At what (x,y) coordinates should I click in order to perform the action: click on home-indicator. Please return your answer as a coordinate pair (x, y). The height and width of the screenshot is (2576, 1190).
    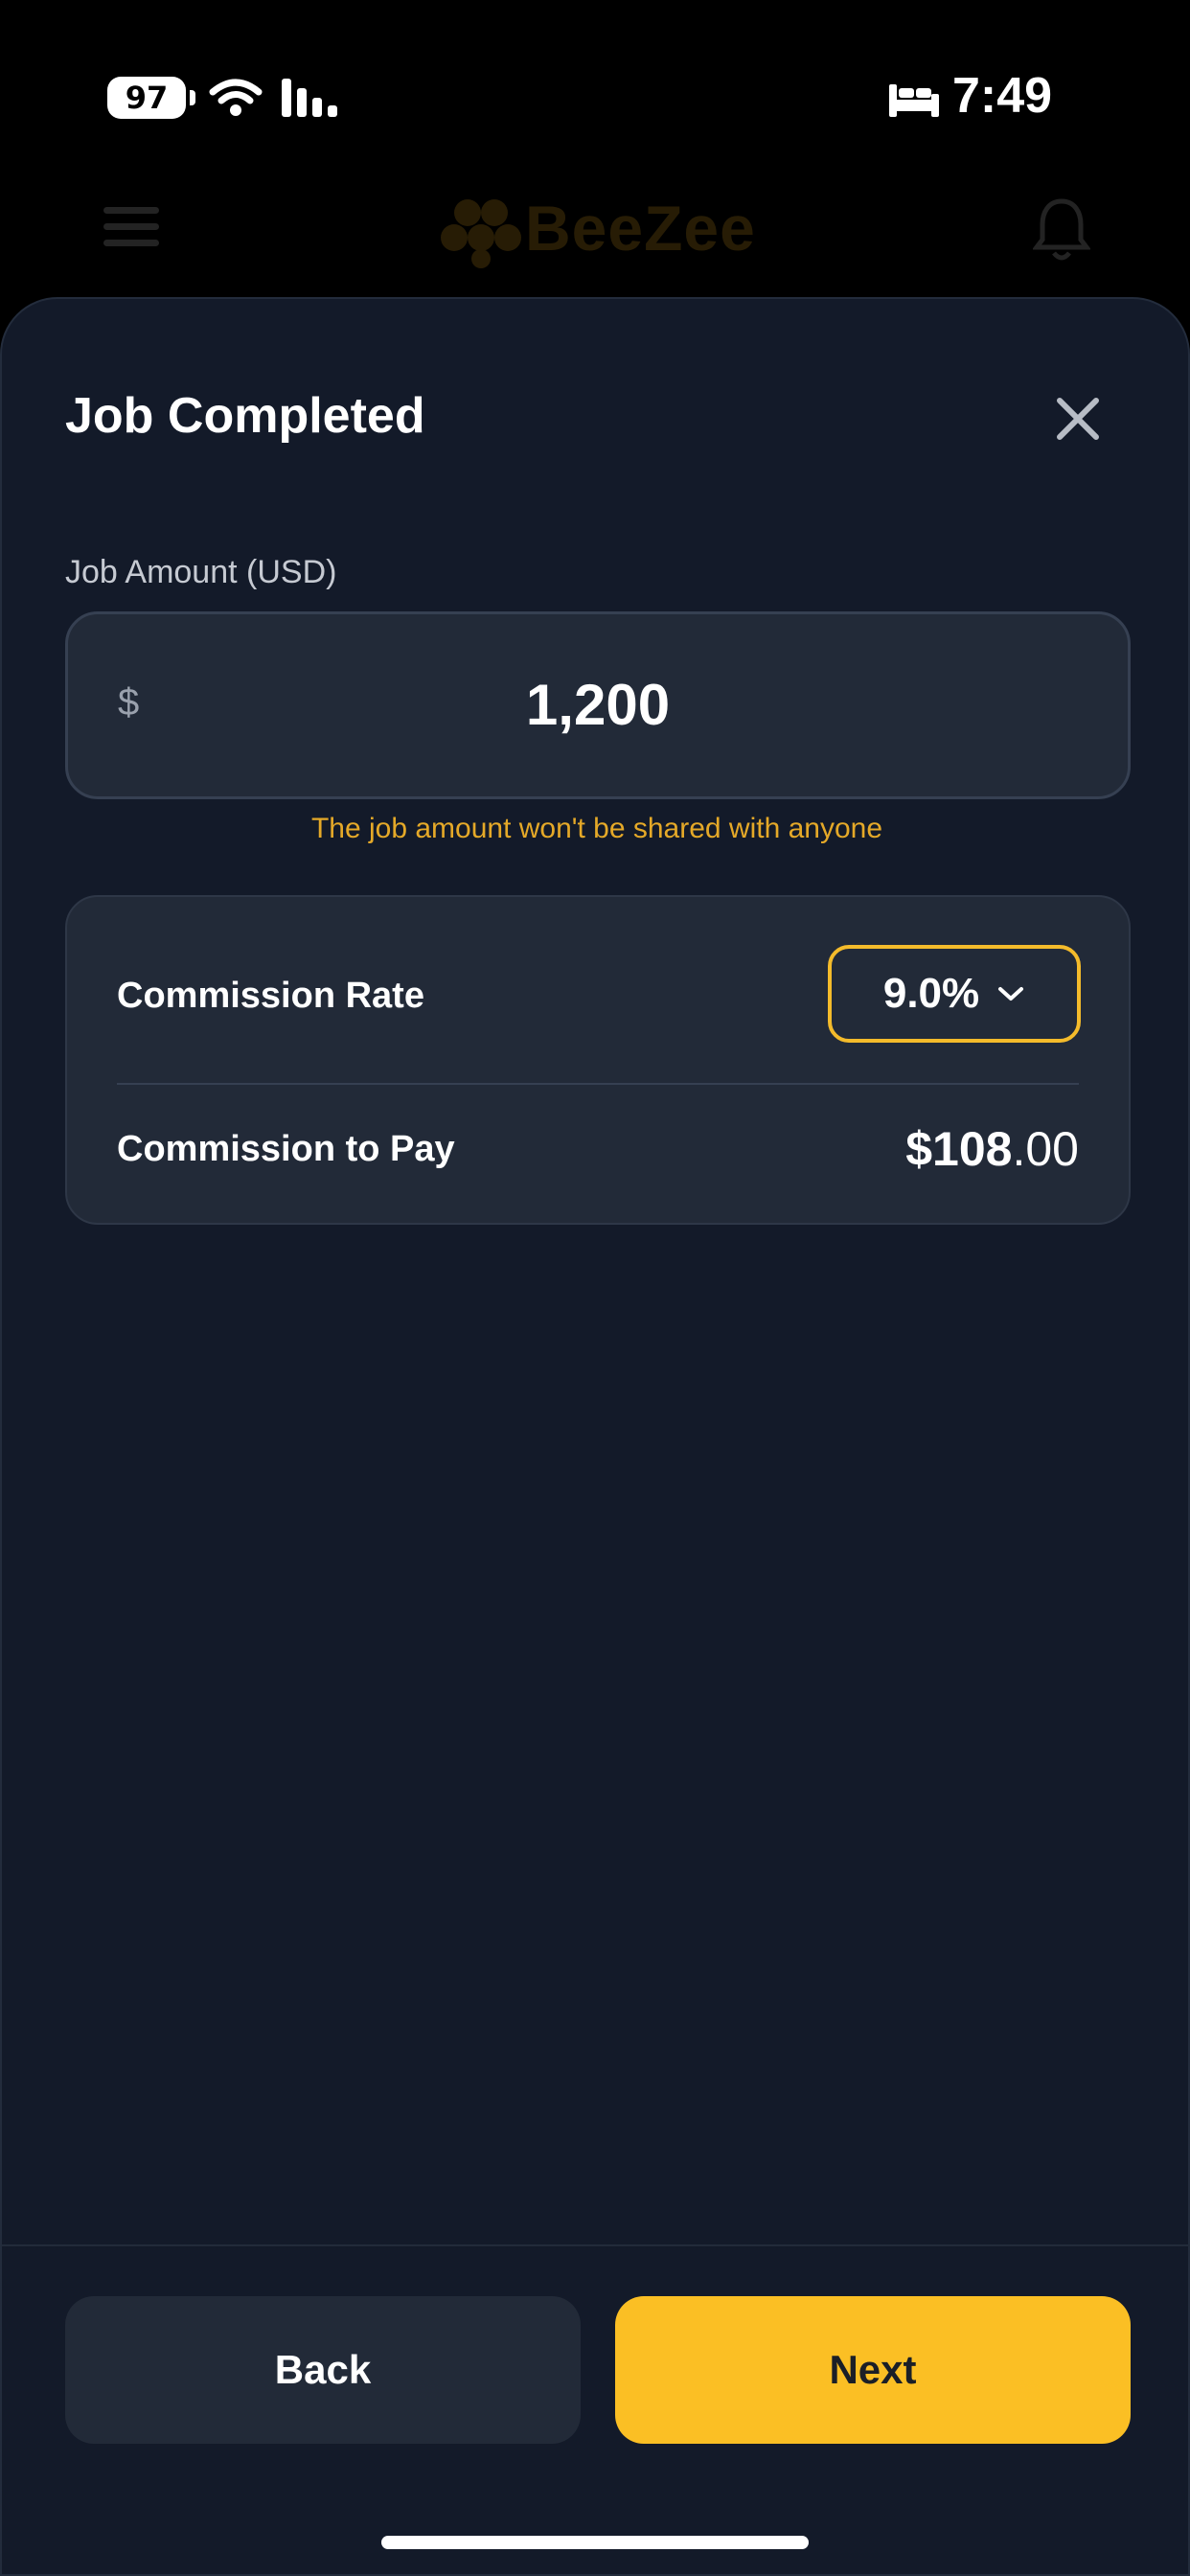
    Looking at the image, I should click on (595, 2542).